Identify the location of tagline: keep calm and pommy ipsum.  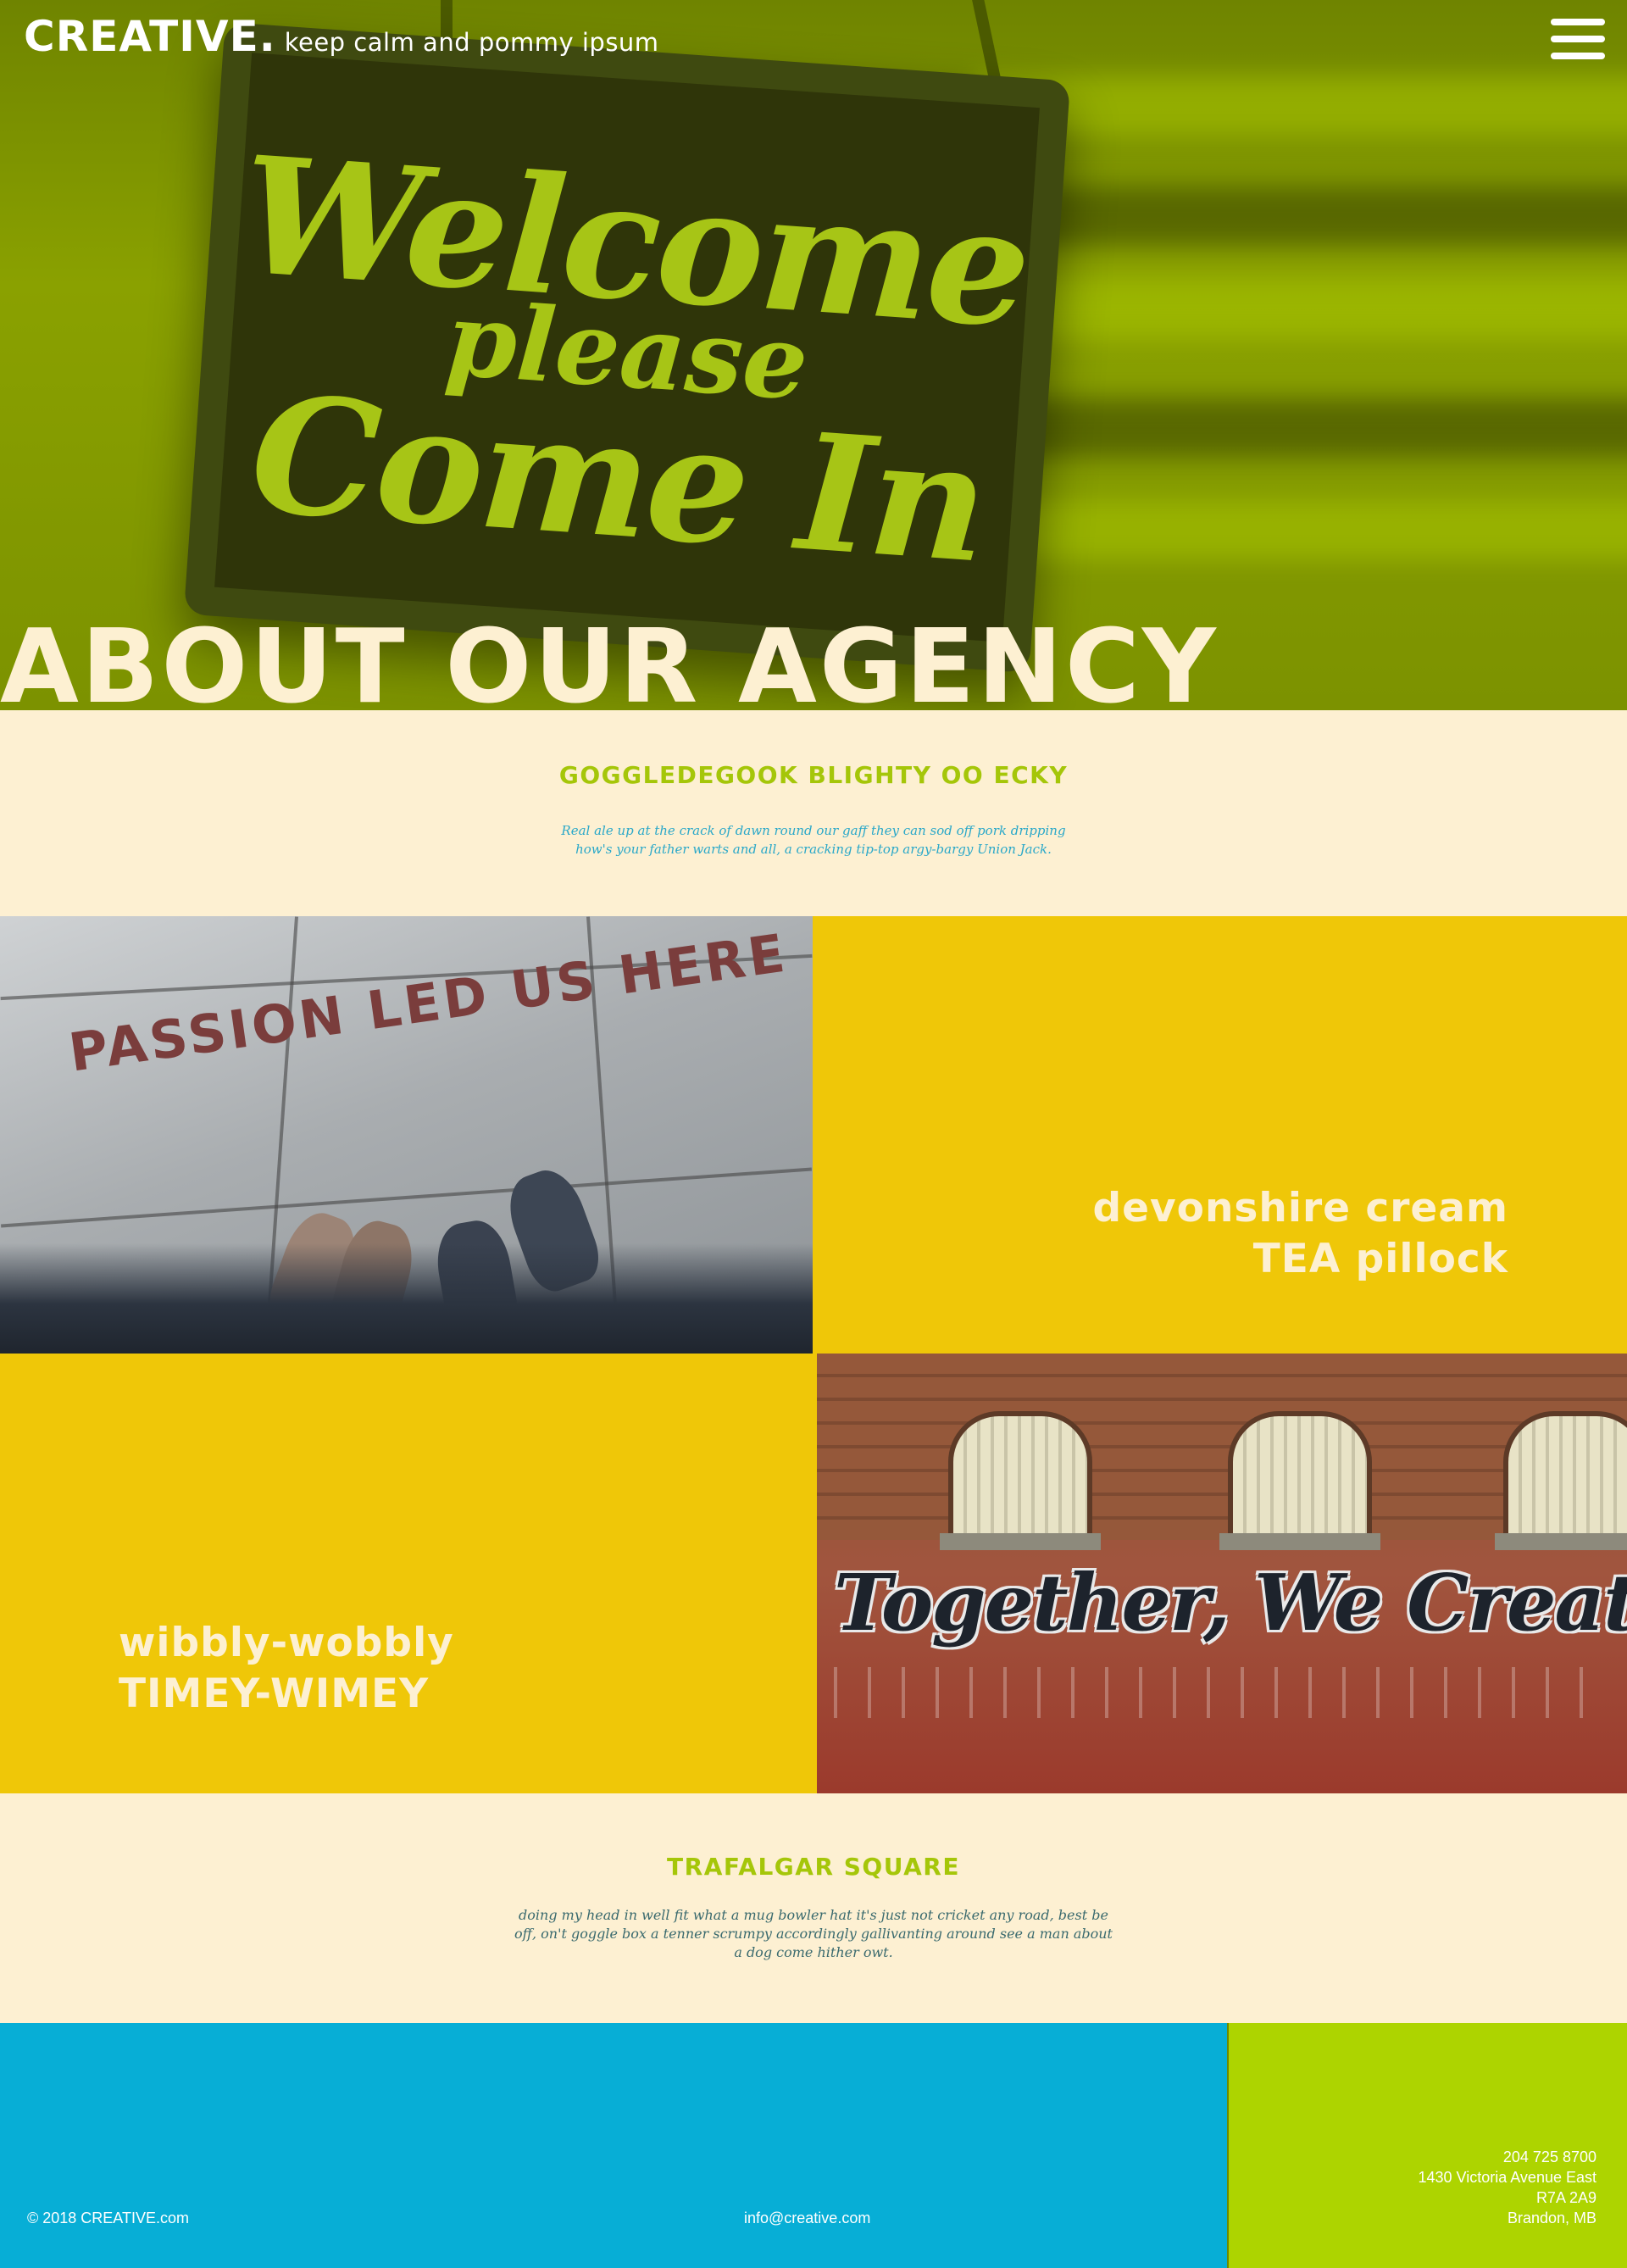
(471, 43).